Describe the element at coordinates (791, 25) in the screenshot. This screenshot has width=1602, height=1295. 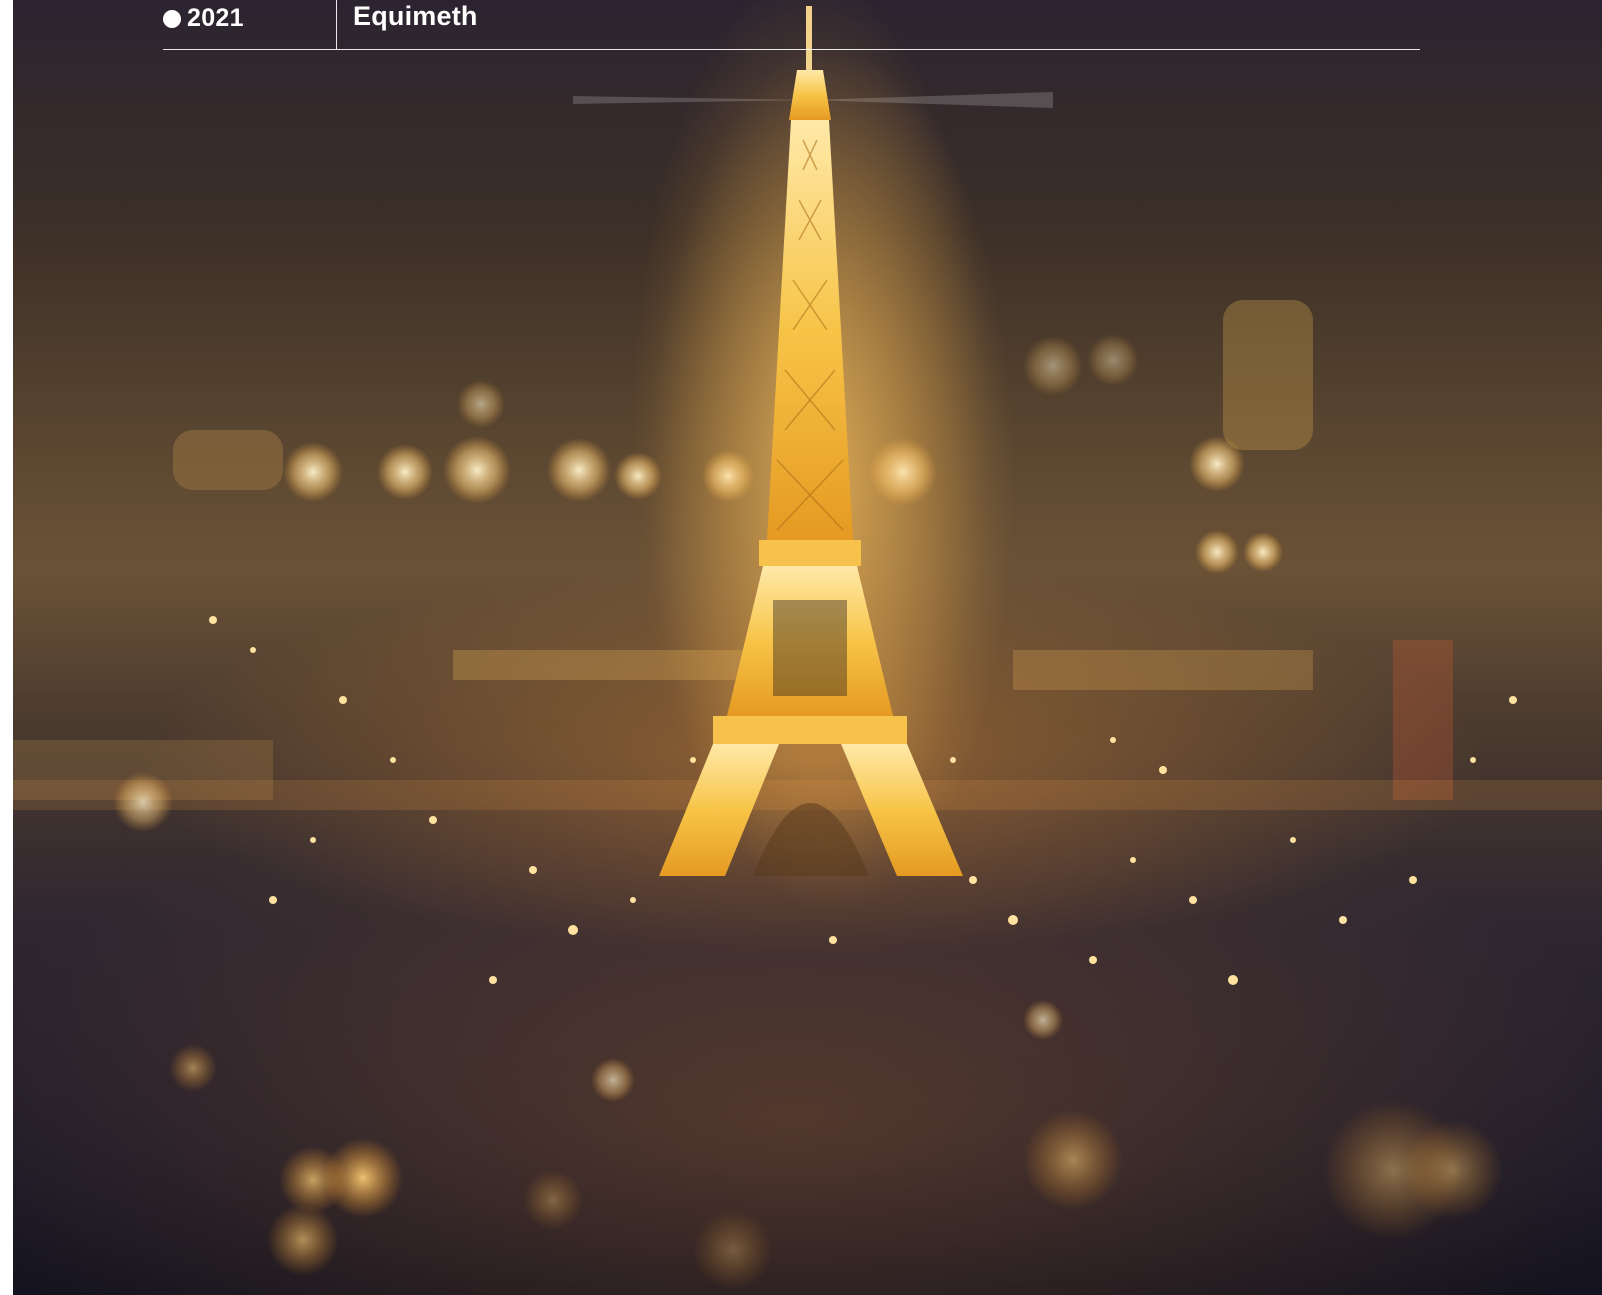
I see `cover-header: 2021 Equimeth` at that location.